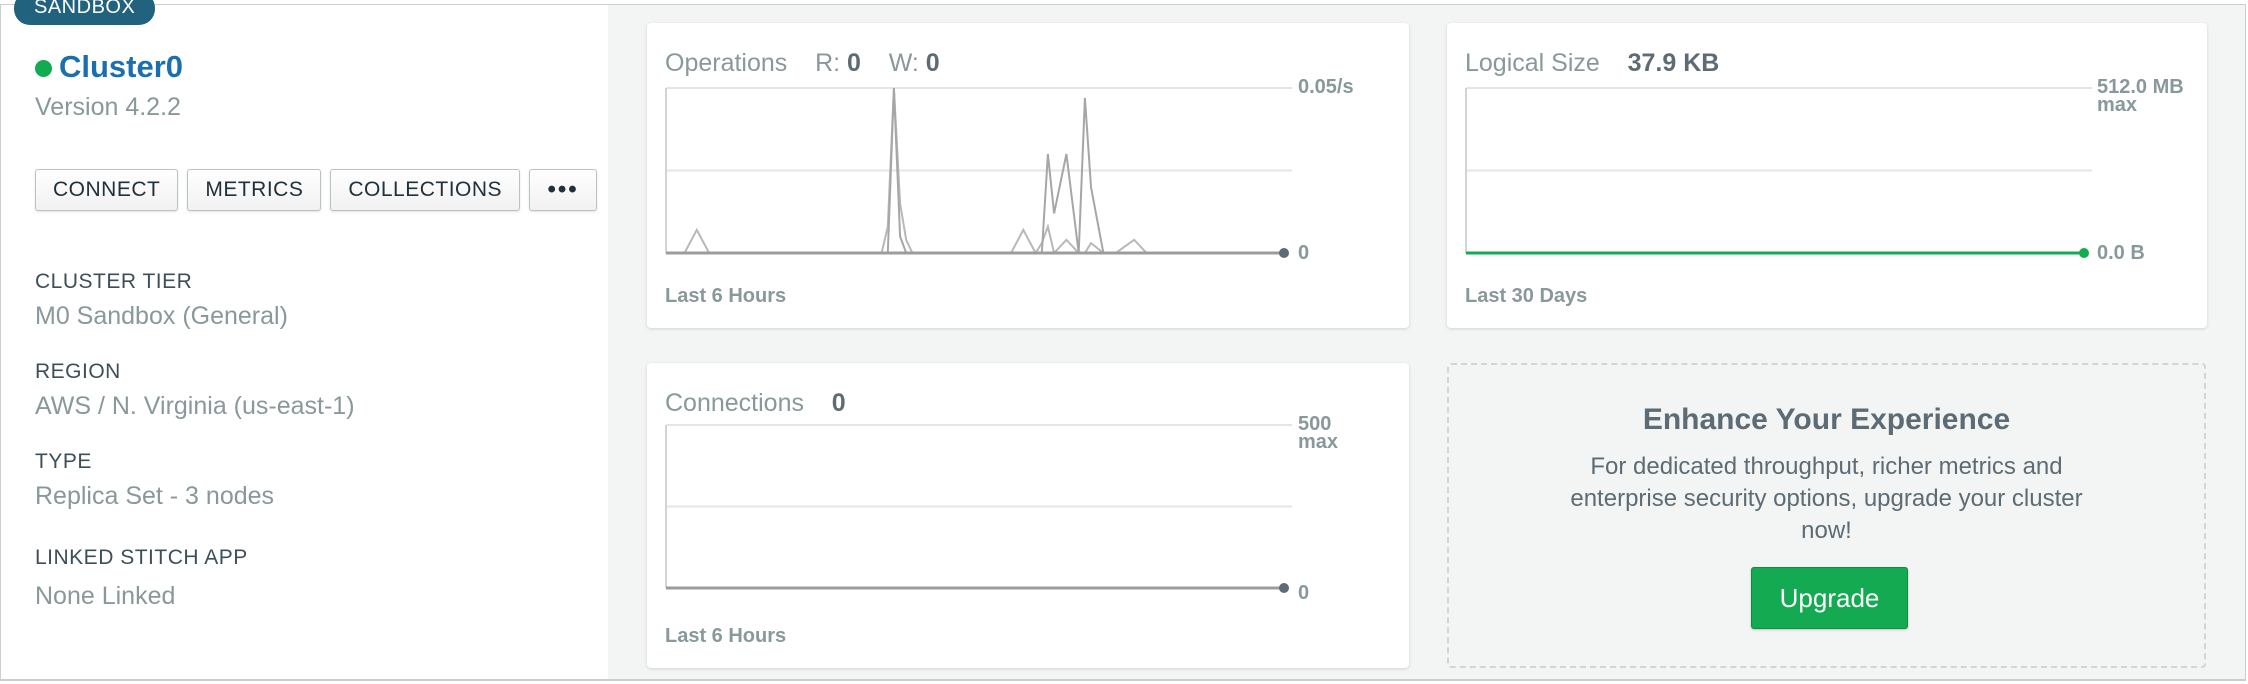 This screenshot has height=684, width=2248. What do you see at coordinates (107, 190) in the screenshot?
I see `connect-button: CONNECT` at bounding box center [107, 190].